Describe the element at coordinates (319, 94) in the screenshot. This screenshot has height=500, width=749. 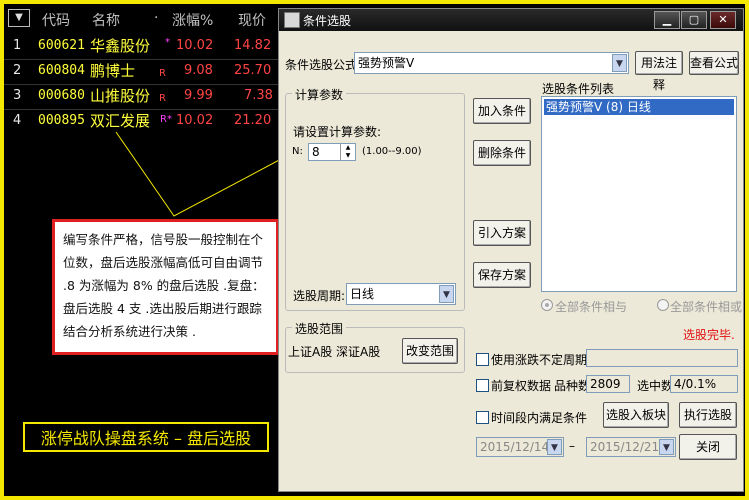
I see `calc-params-title: 计算参数` at that location.